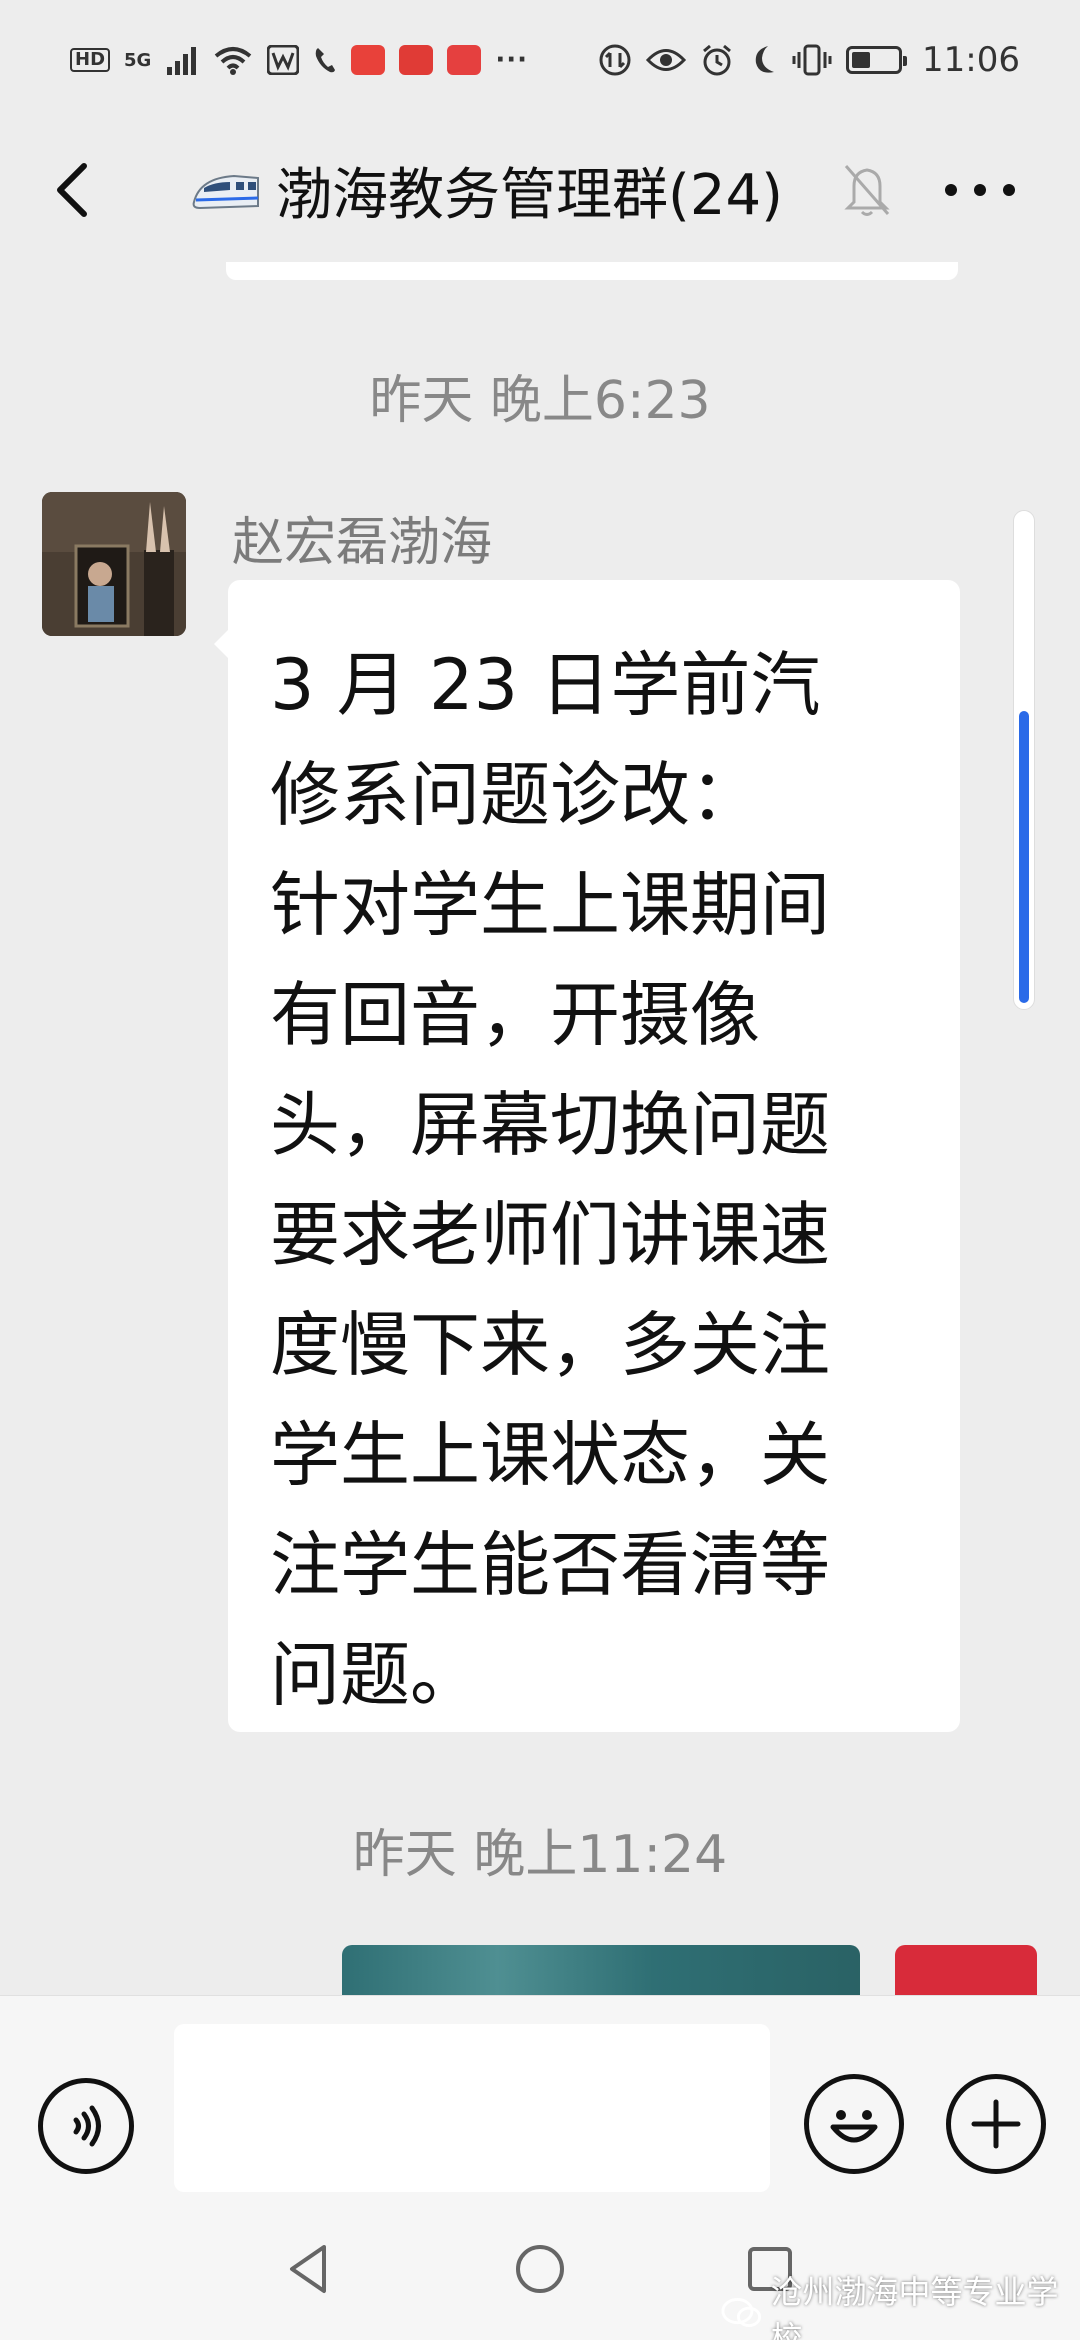 The height and width of the screenshot is (2340, 1080). I want to click on nav-back-icon, so click(310, 2269).